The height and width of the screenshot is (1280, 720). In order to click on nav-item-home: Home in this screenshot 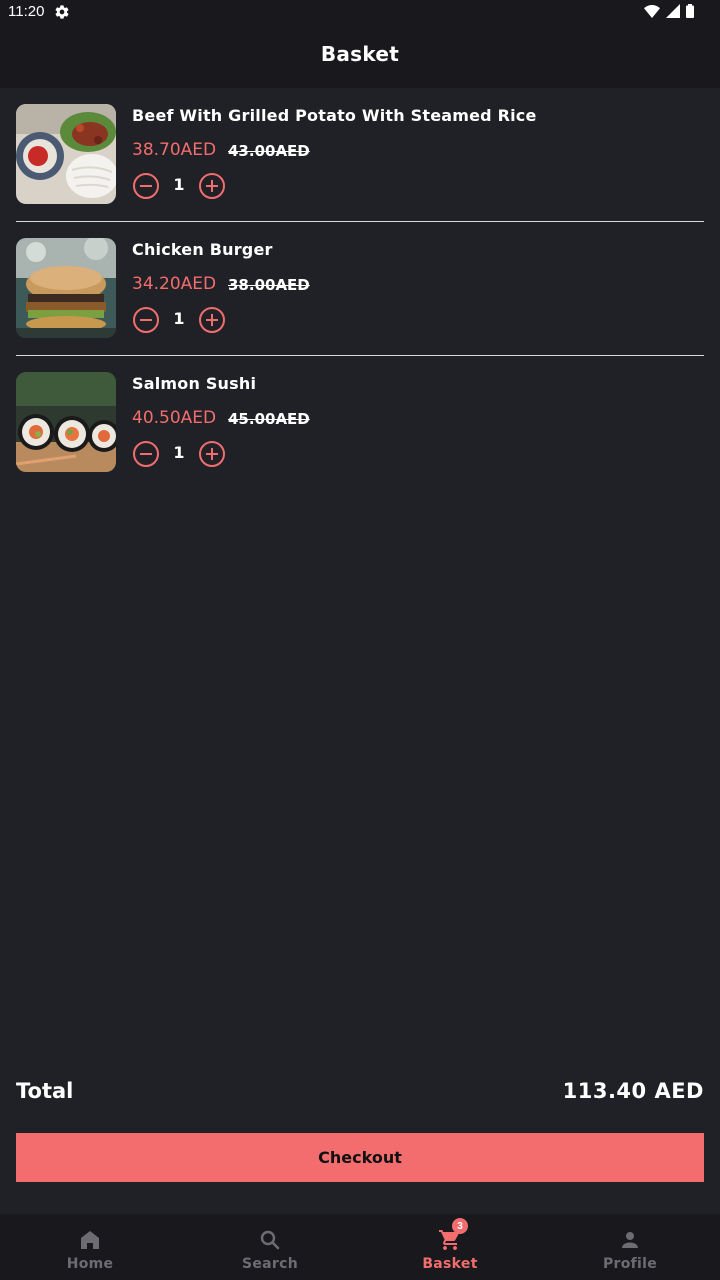, I will do `click(90, 1247)`.